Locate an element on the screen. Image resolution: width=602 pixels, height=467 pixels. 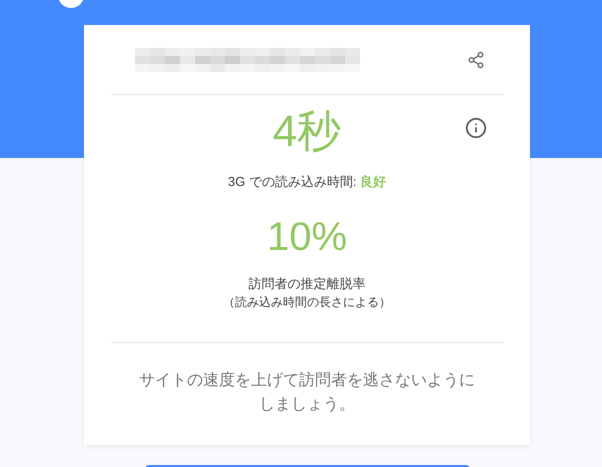
advice-text: サイトの速度を上げて訪問者を逃さないようにしましょう。 is located at coordinates (307, 392).